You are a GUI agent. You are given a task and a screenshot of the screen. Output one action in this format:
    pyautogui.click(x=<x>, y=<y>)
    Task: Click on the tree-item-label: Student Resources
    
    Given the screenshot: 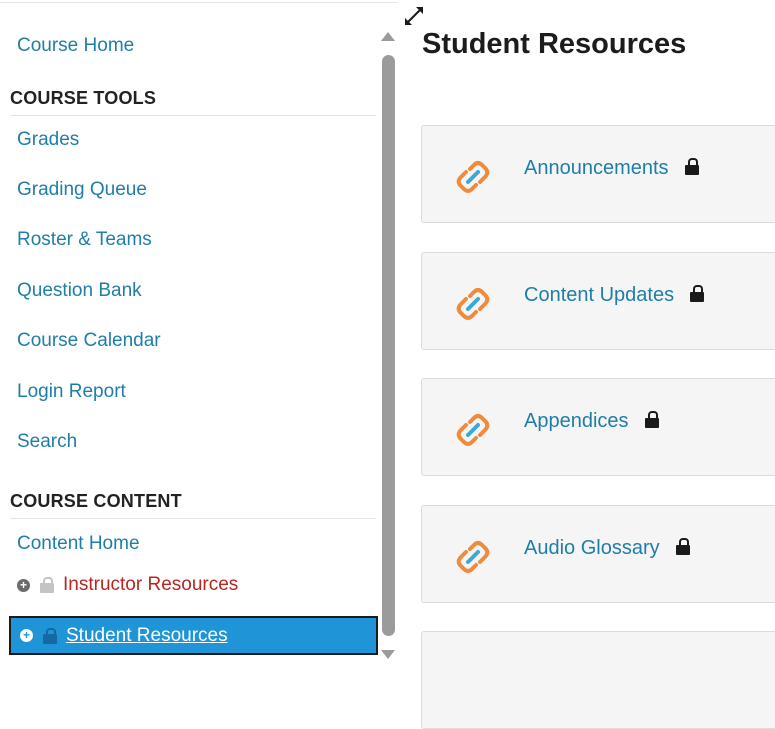 What is the action you would take?
    pyautogui.click(x=147, y=636)
    